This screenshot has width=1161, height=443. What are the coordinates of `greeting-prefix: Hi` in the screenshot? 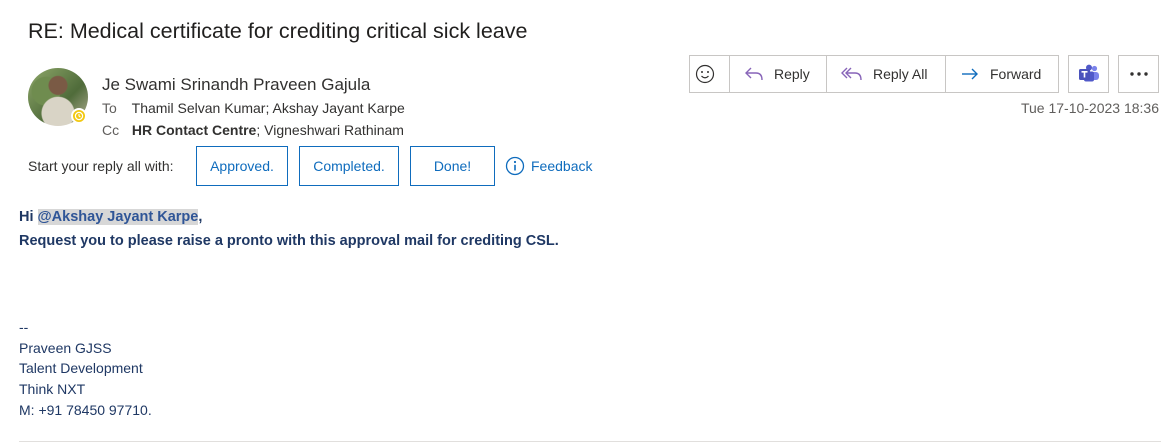 It's located at (28, 217).